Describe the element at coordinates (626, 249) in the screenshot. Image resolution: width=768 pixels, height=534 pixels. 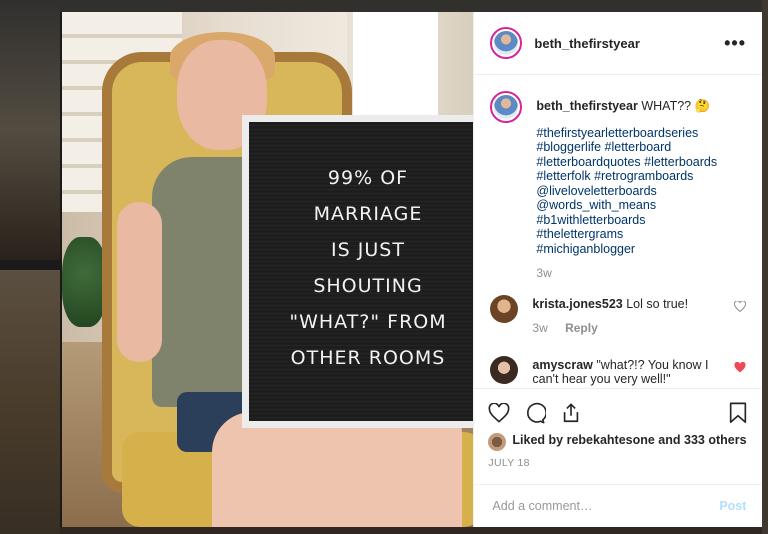
I see `hashtag-line: #michiganblogger` at that location.